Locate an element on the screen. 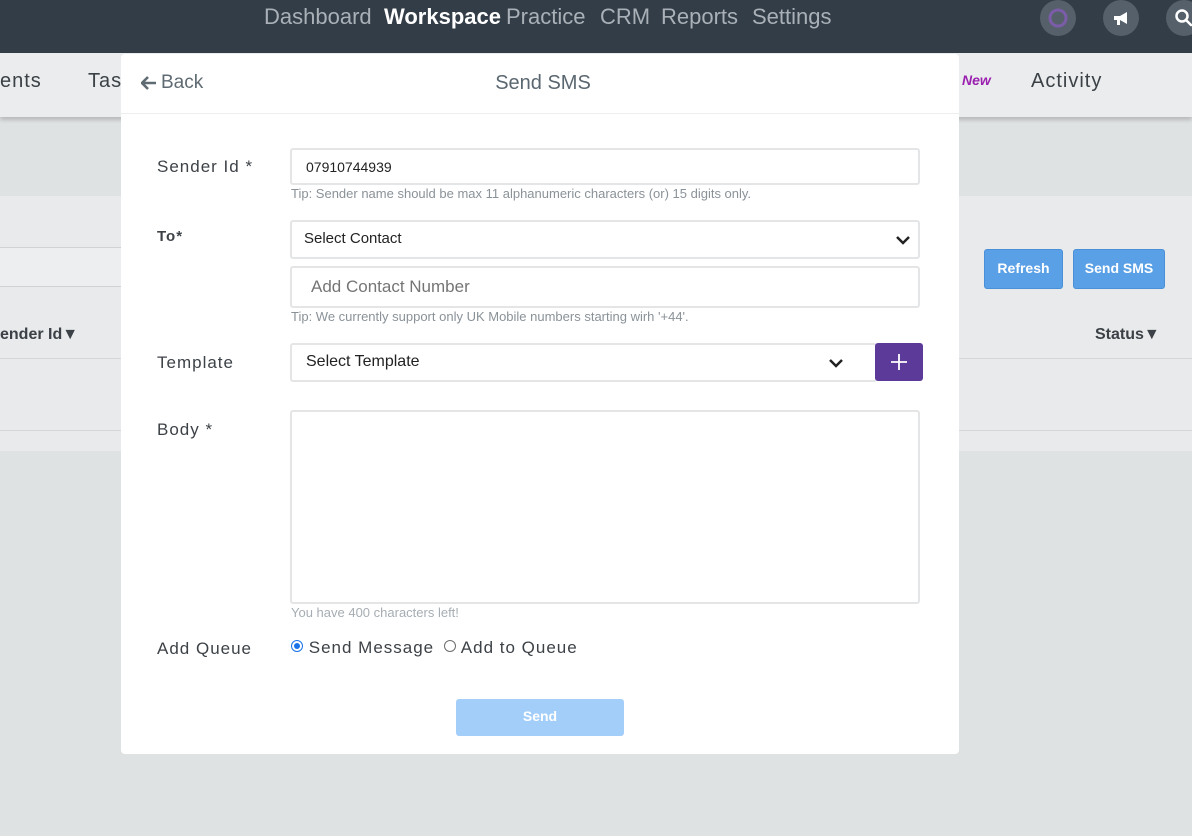 The height and width of the screenshot is (836, 1192). send-button: Send is located at coordinates (540, 717).